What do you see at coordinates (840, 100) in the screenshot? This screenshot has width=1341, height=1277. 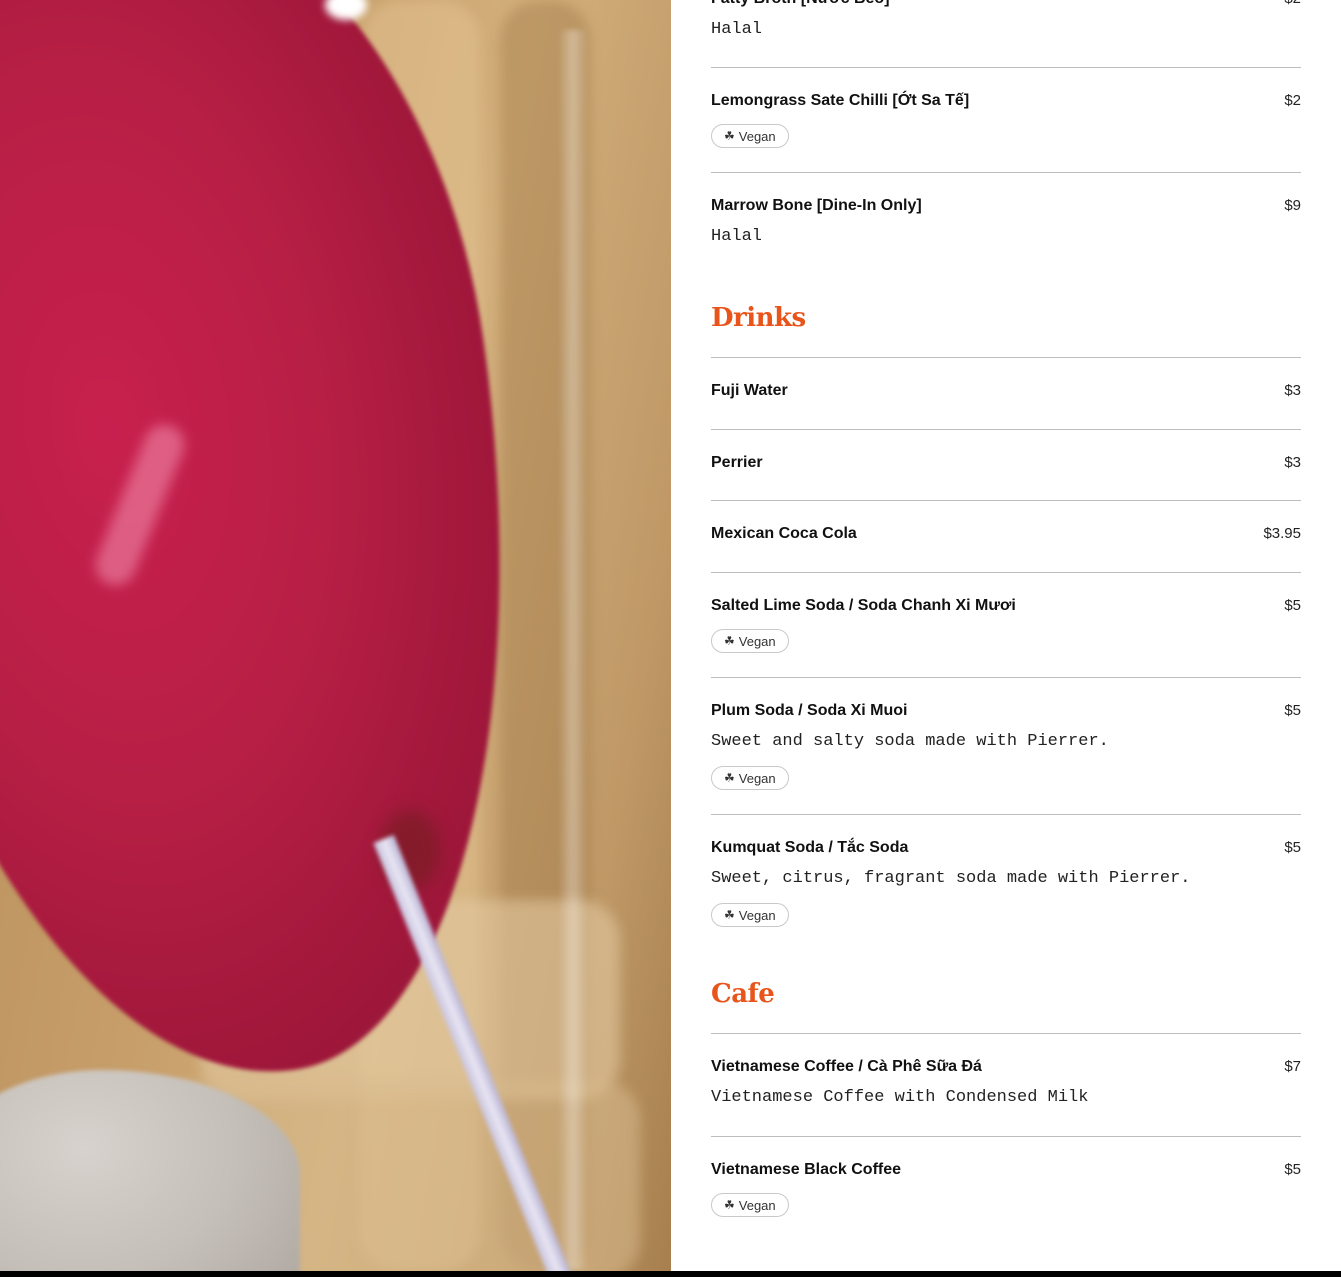 I see `item-name: Lemongrass Sate Chilli [Ớt Sa Tế]` at bounding box center [840, 100].